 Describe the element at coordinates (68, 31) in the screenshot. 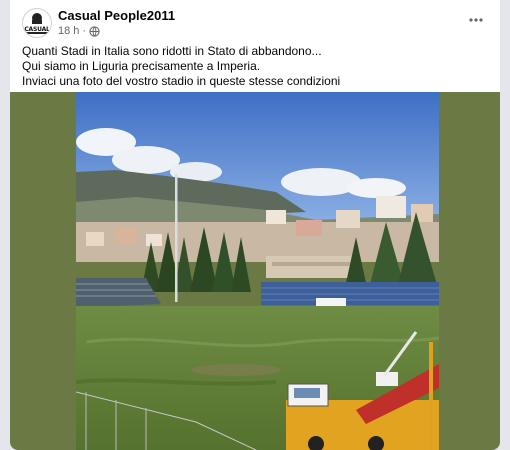

I see `post-time: 18 h` at that location.